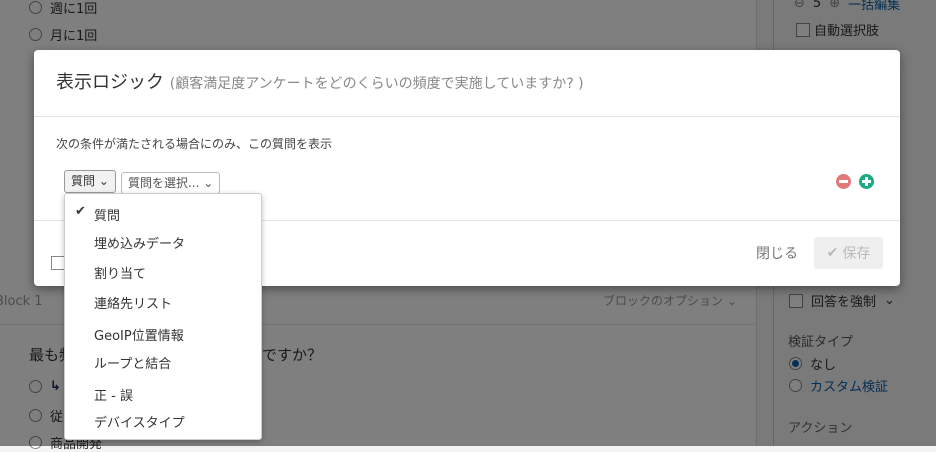 The width and height of the screenshot is (936, 452). Describe the element at coordinates (194, 144) in the screenshot. I see `condition-text: 次の条件が満たされる場合にのみ、この質問を表示` at that location.